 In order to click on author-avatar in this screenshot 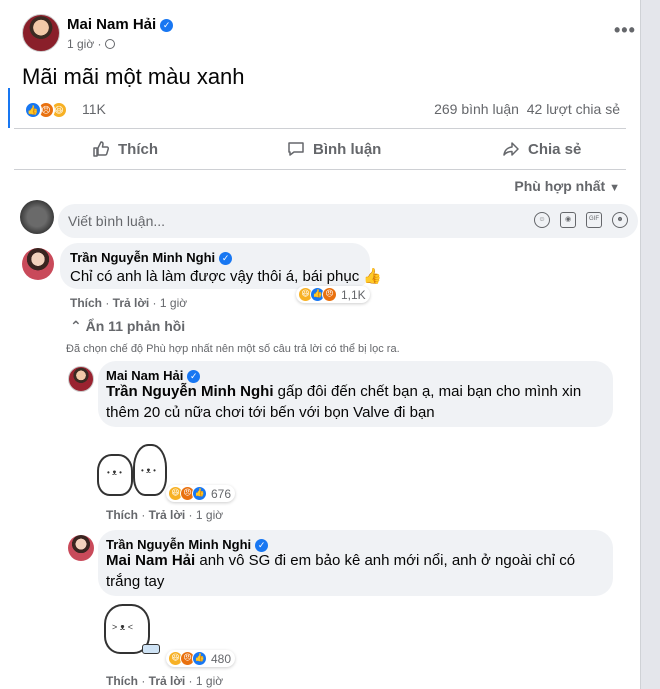, I will do `click(41, 33)`.